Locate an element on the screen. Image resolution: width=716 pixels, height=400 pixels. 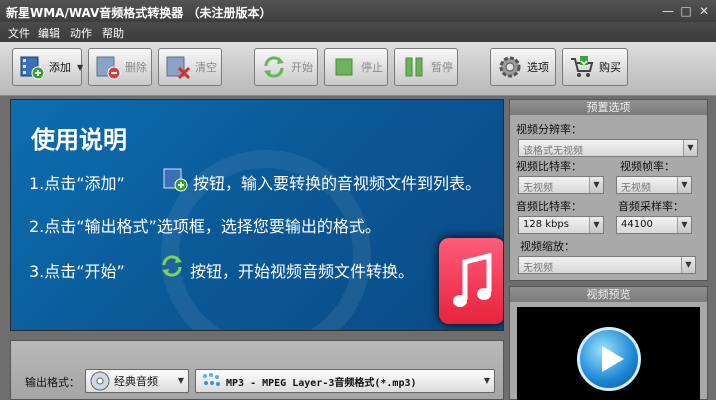
instruction-line-2: 2.点击“输出格式”选项框，选择您要输出的格式。 is located at coordinates (205, 226).